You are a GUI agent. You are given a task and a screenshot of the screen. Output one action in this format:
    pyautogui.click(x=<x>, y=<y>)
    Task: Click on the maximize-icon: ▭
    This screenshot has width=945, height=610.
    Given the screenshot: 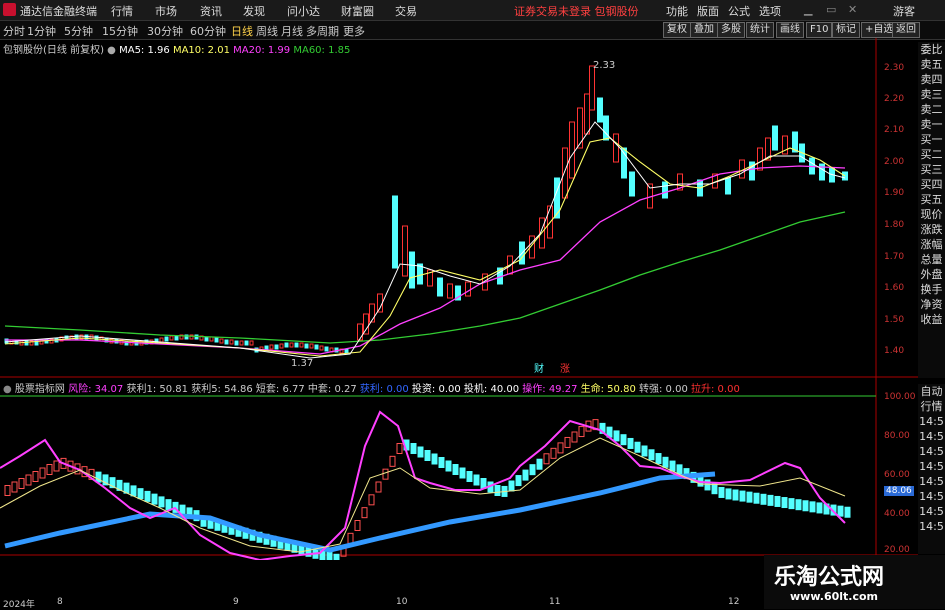 What is the action you would take?
    pyautogui.click(x=831, y=9)
    